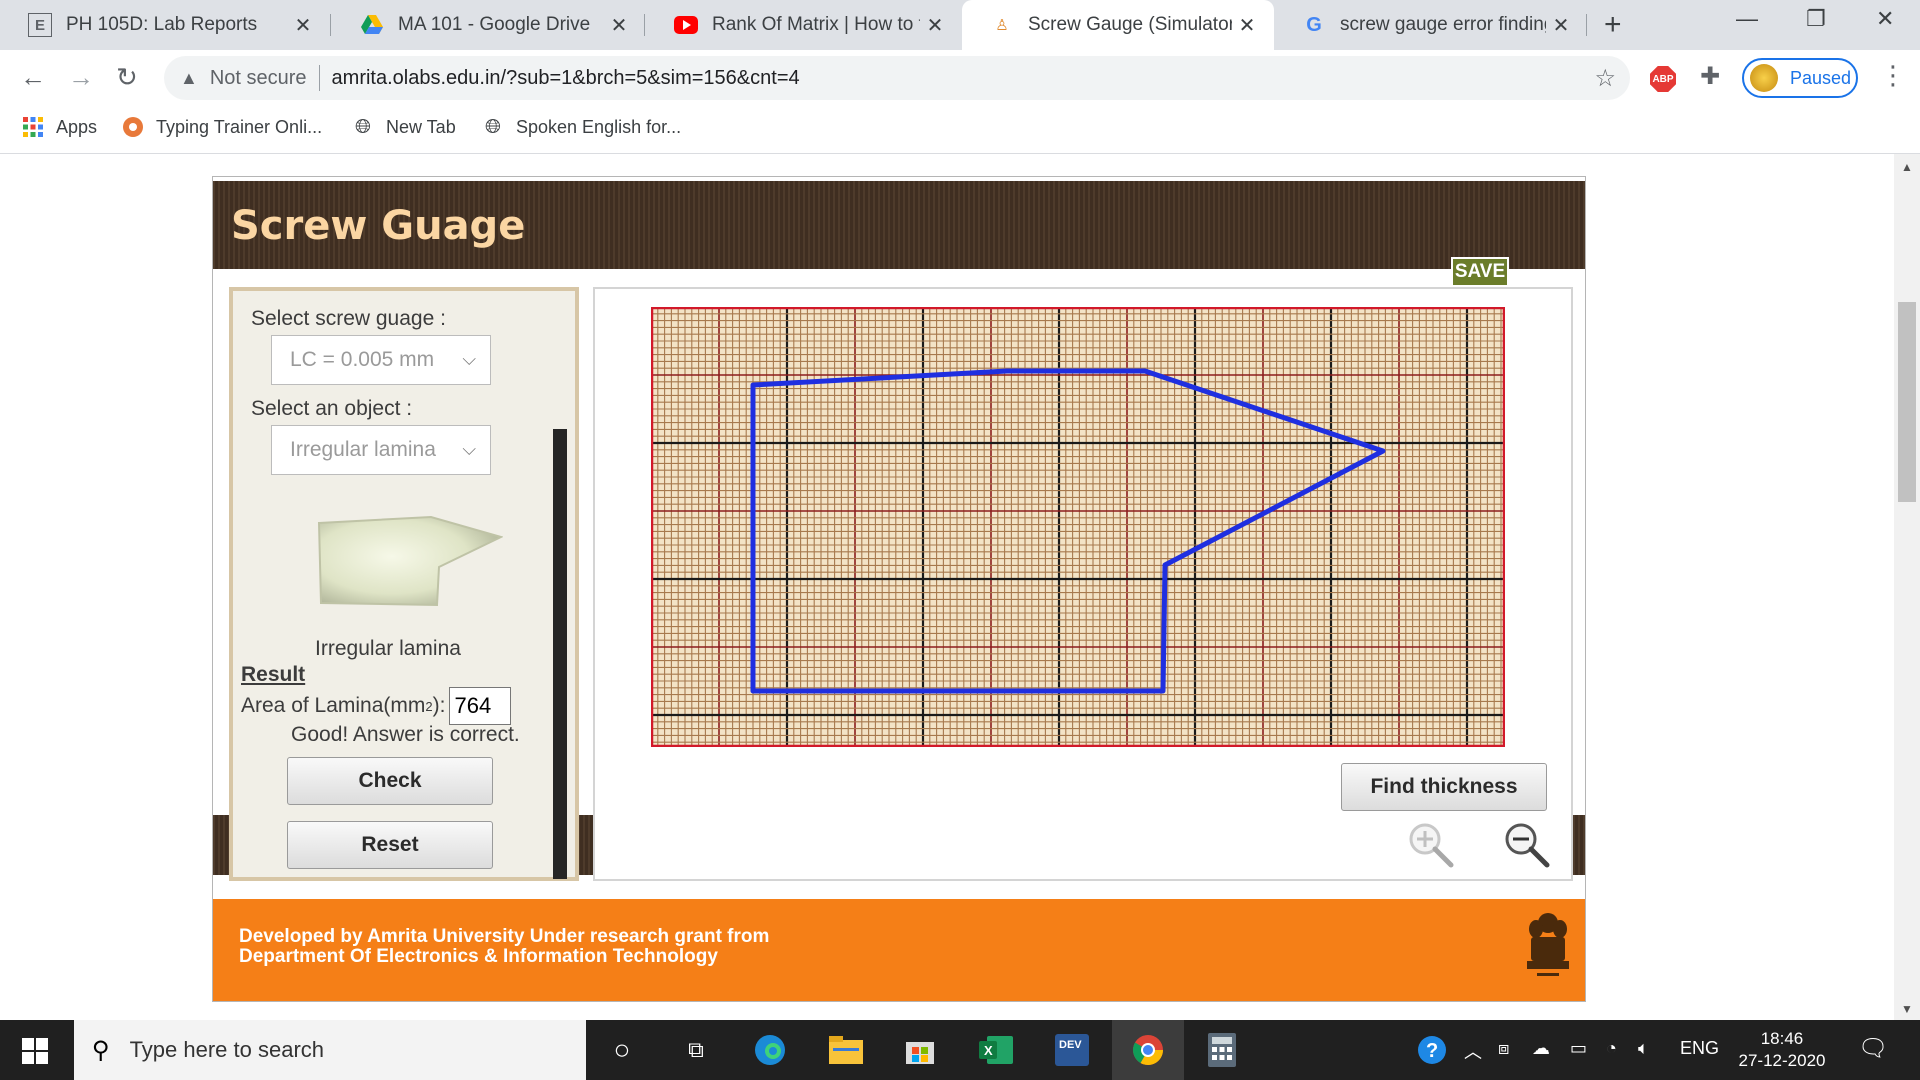 The width and height of the screenshot is (1920, 1080). Describe the element at coordinates (696, 1050) in the screenshot. I see `task-view-icon: ⧉` at that location.